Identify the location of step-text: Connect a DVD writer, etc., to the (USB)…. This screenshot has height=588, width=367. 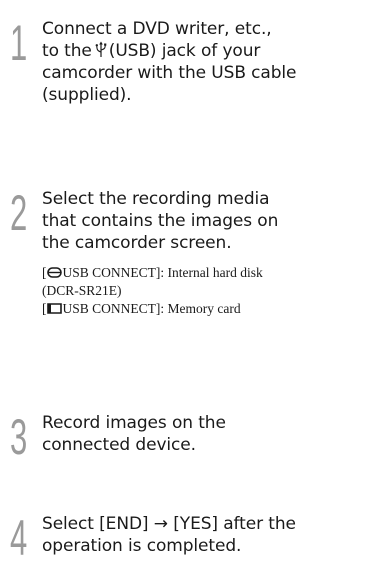
(203, 62).